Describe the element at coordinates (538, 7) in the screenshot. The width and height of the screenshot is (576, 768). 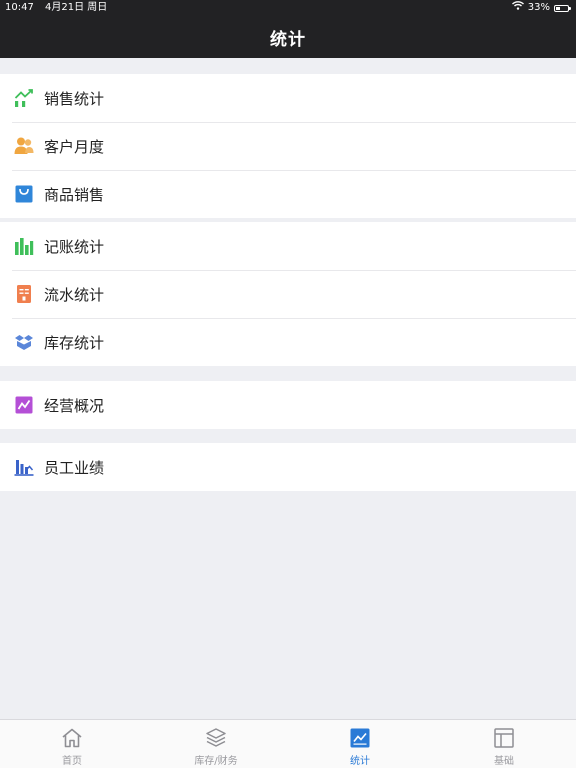
I see `battery-percent: 33%` at that location.